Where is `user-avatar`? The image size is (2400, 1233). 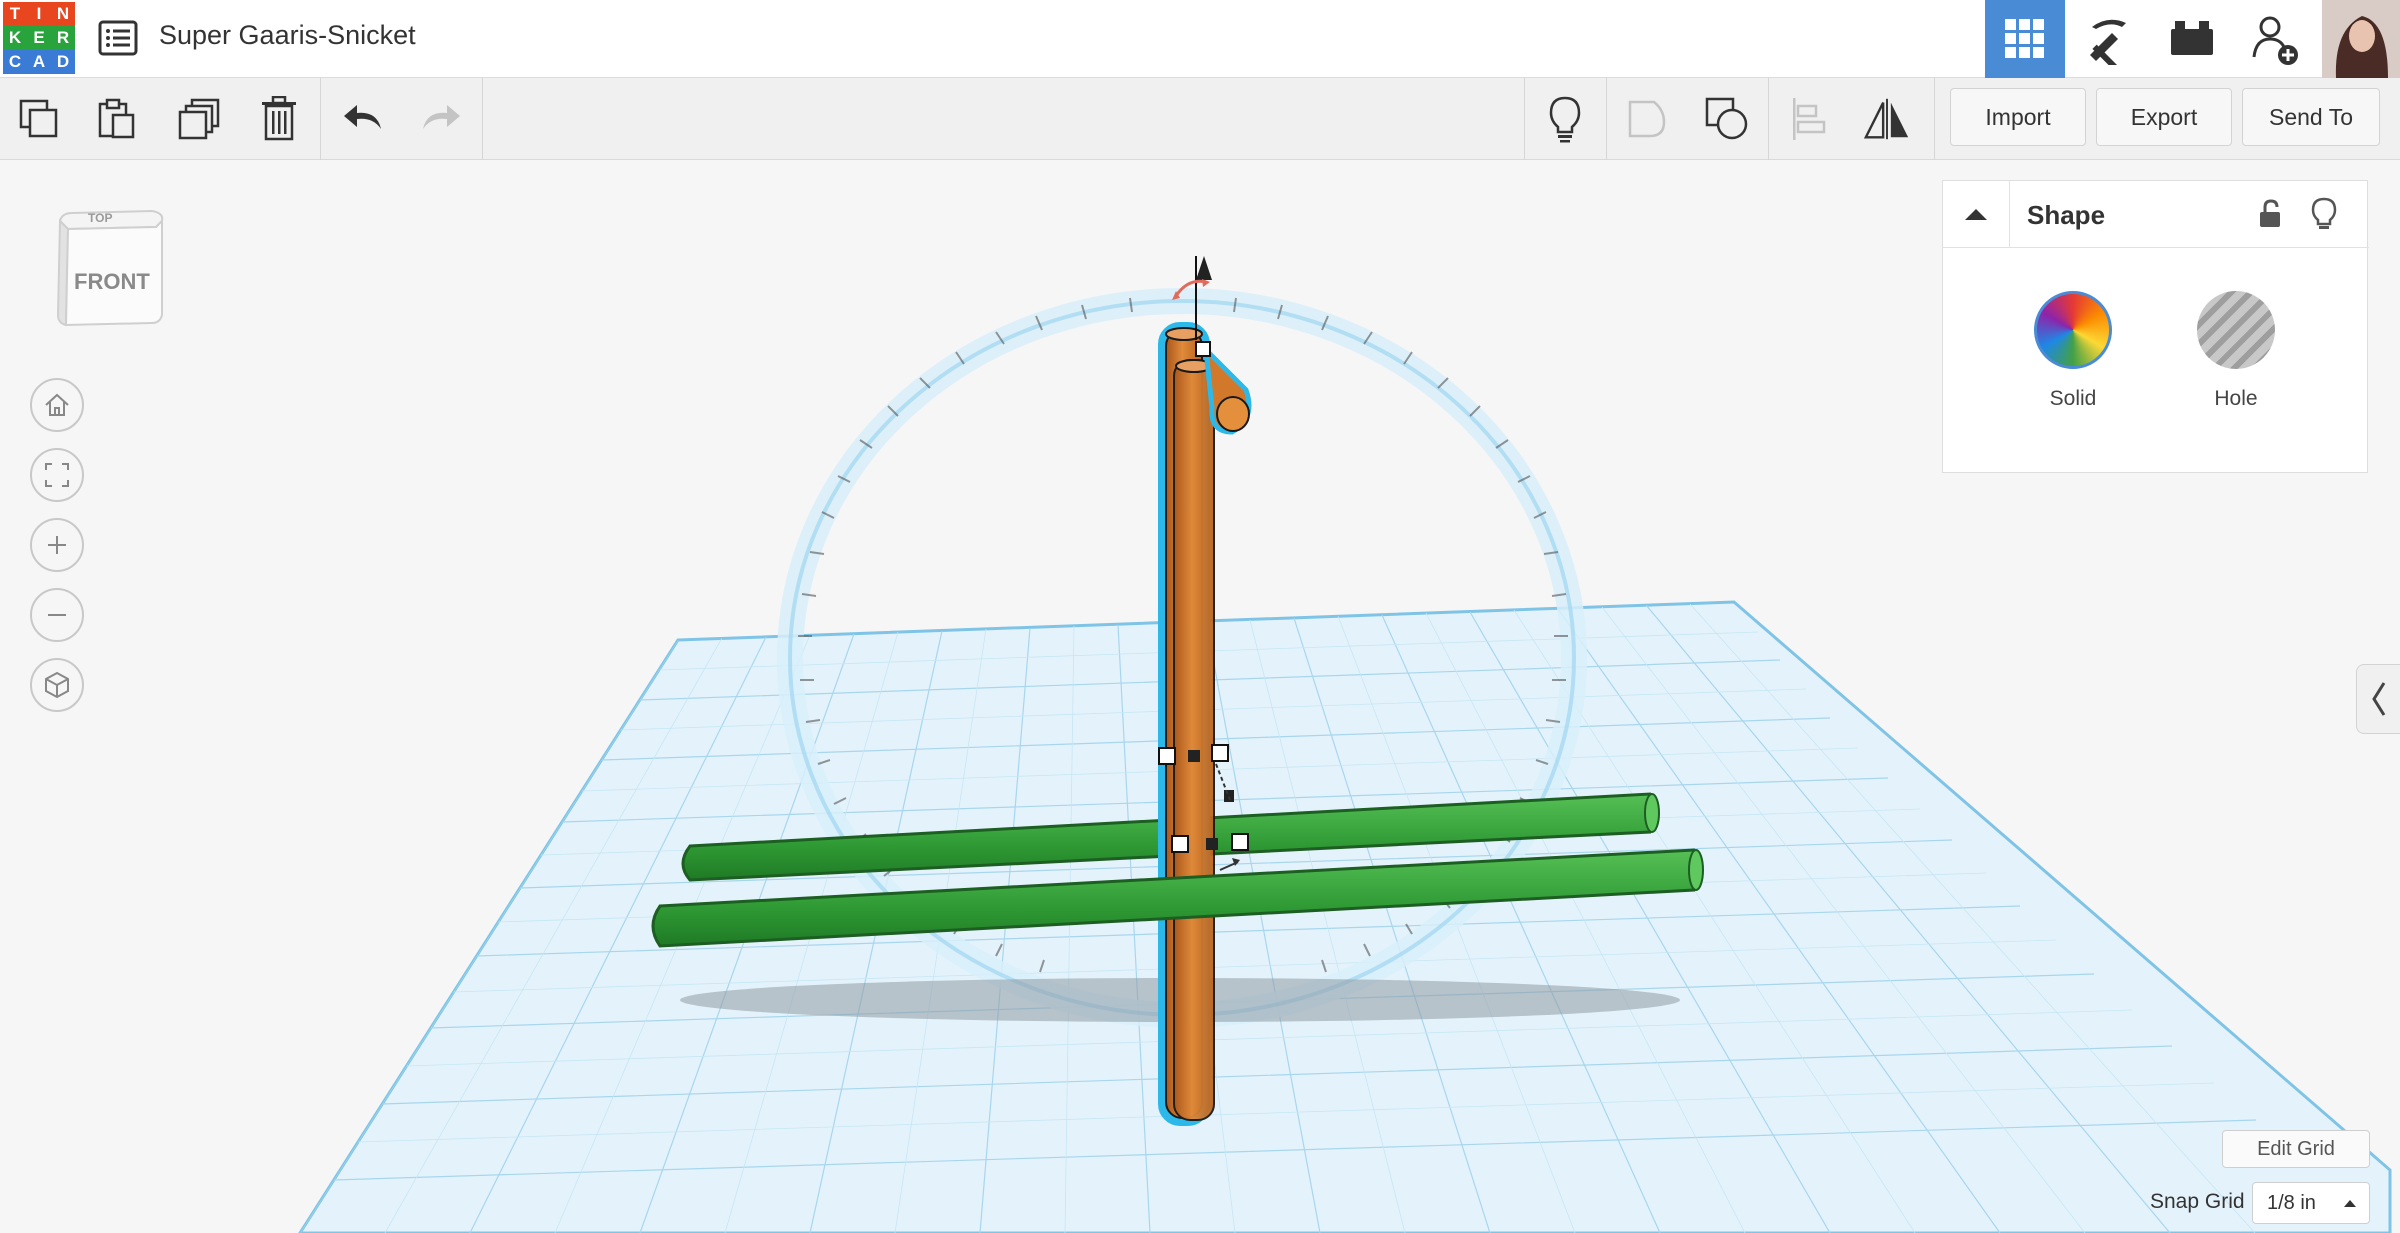
user-avatar is located at coordinates (2361, 39).